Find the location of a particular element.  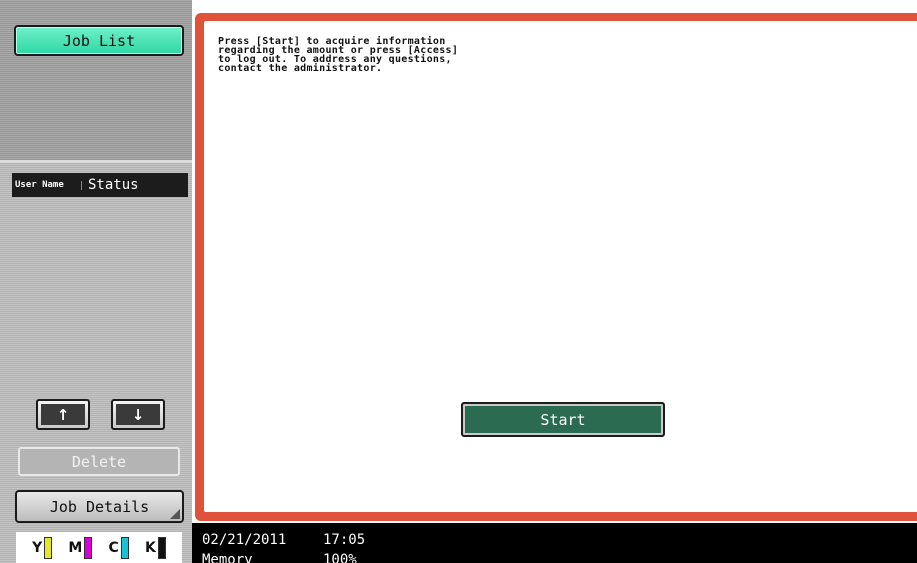

job-details-button: Job Details is located at coordinates (99, 506).